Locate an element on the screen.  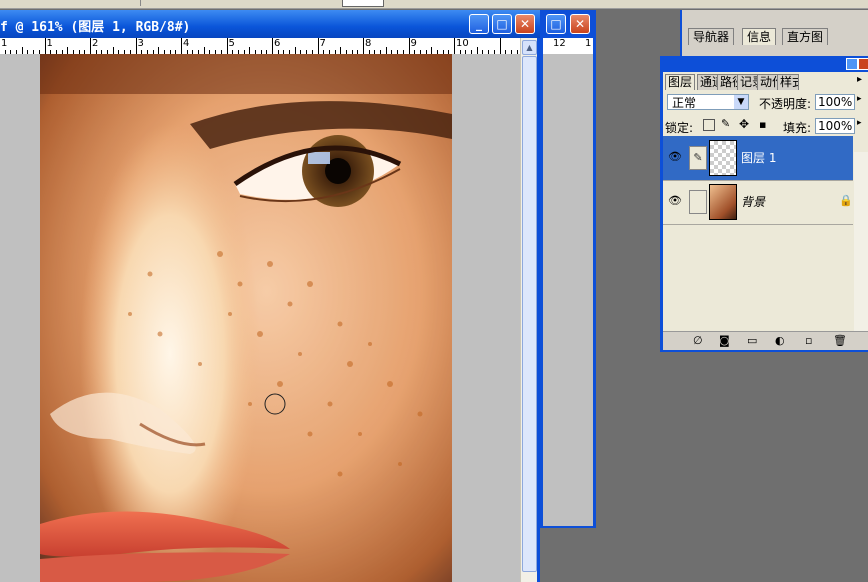
lock-paint-icon: ✎ is located at coordinates (725, 123).